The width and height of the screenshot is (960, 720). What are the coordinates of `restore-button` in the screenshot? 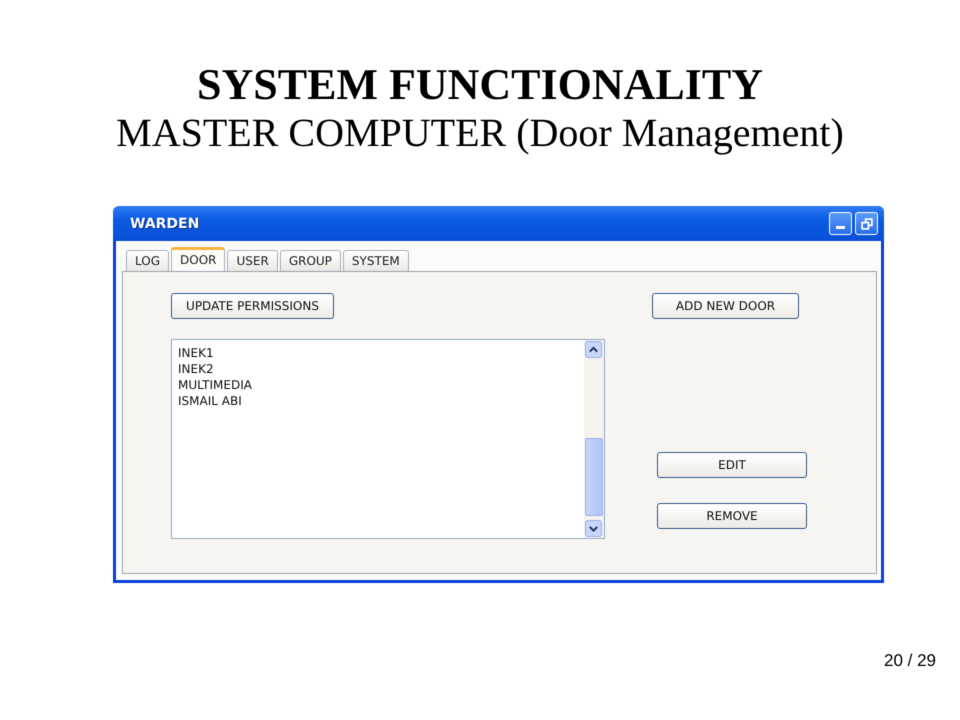 It's located at (866, 223).